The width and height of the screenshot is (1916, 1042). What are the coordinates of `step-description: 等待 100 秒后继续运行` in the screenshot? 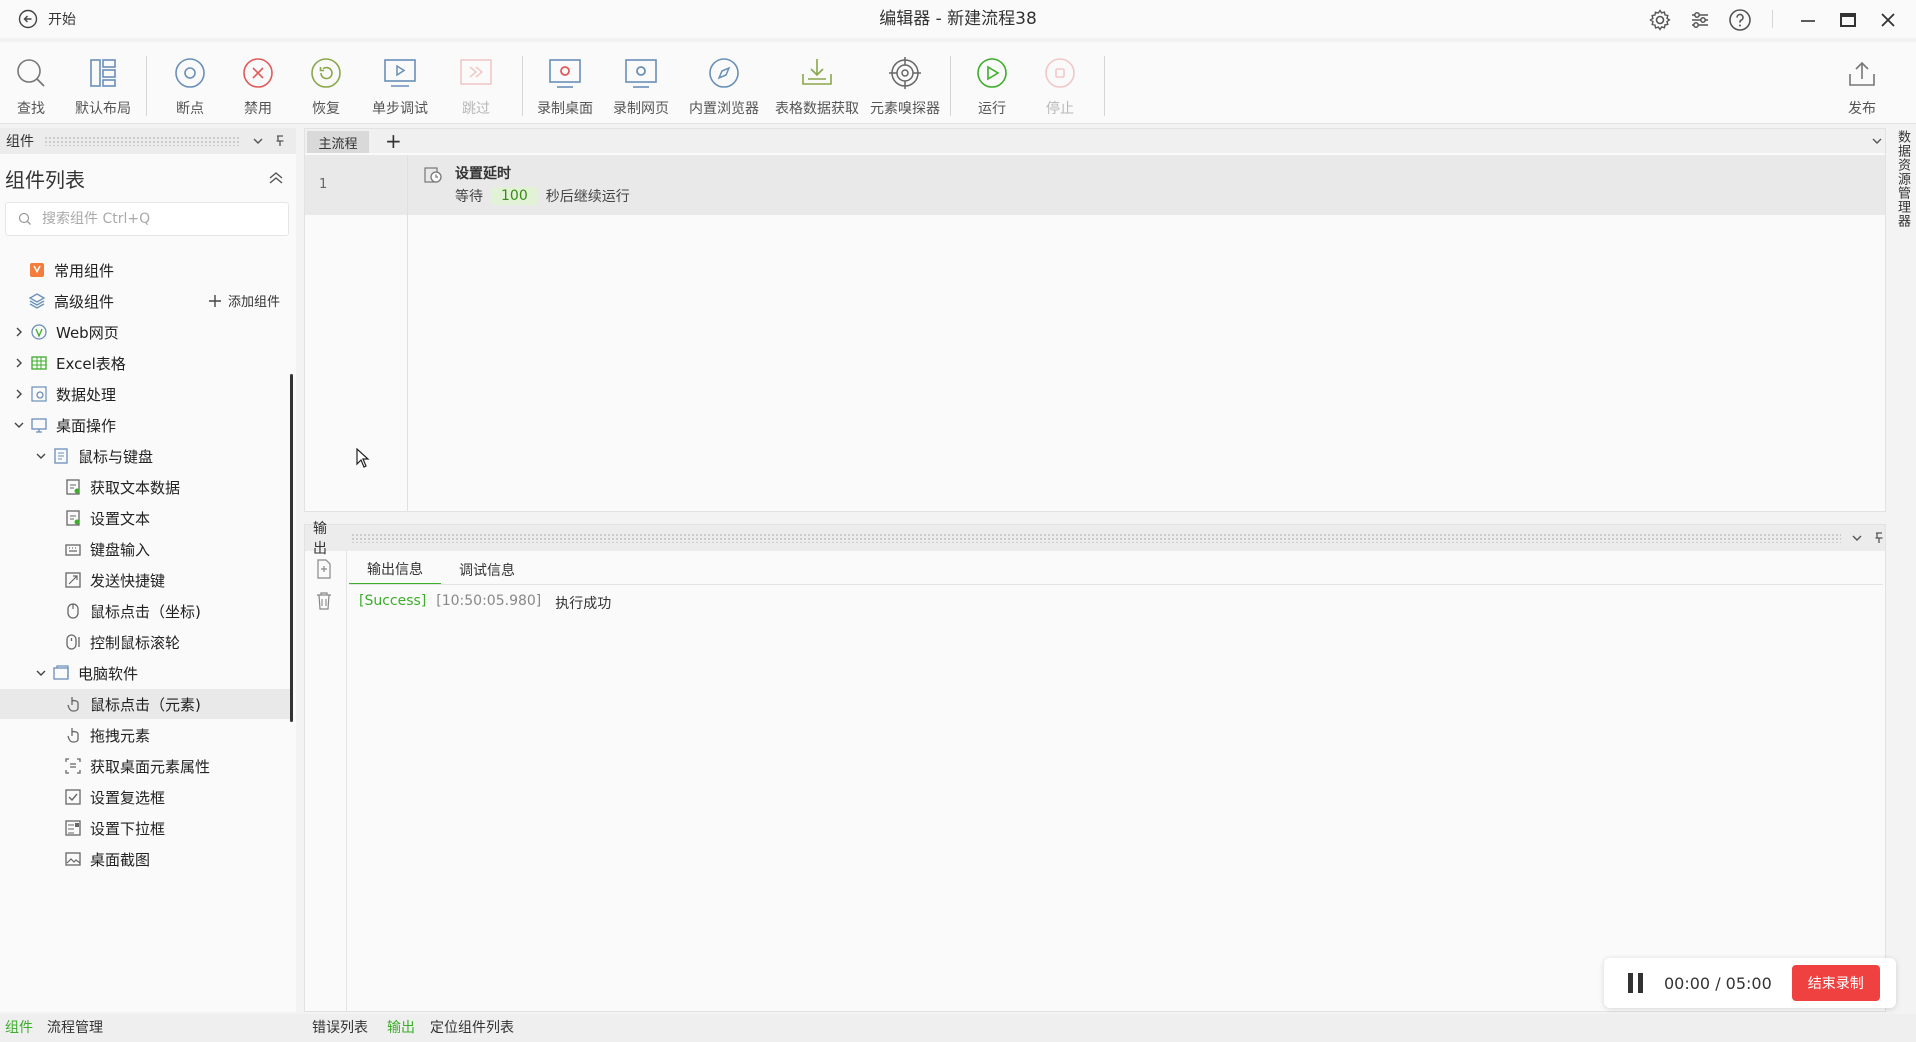 It's located at (542, 196).